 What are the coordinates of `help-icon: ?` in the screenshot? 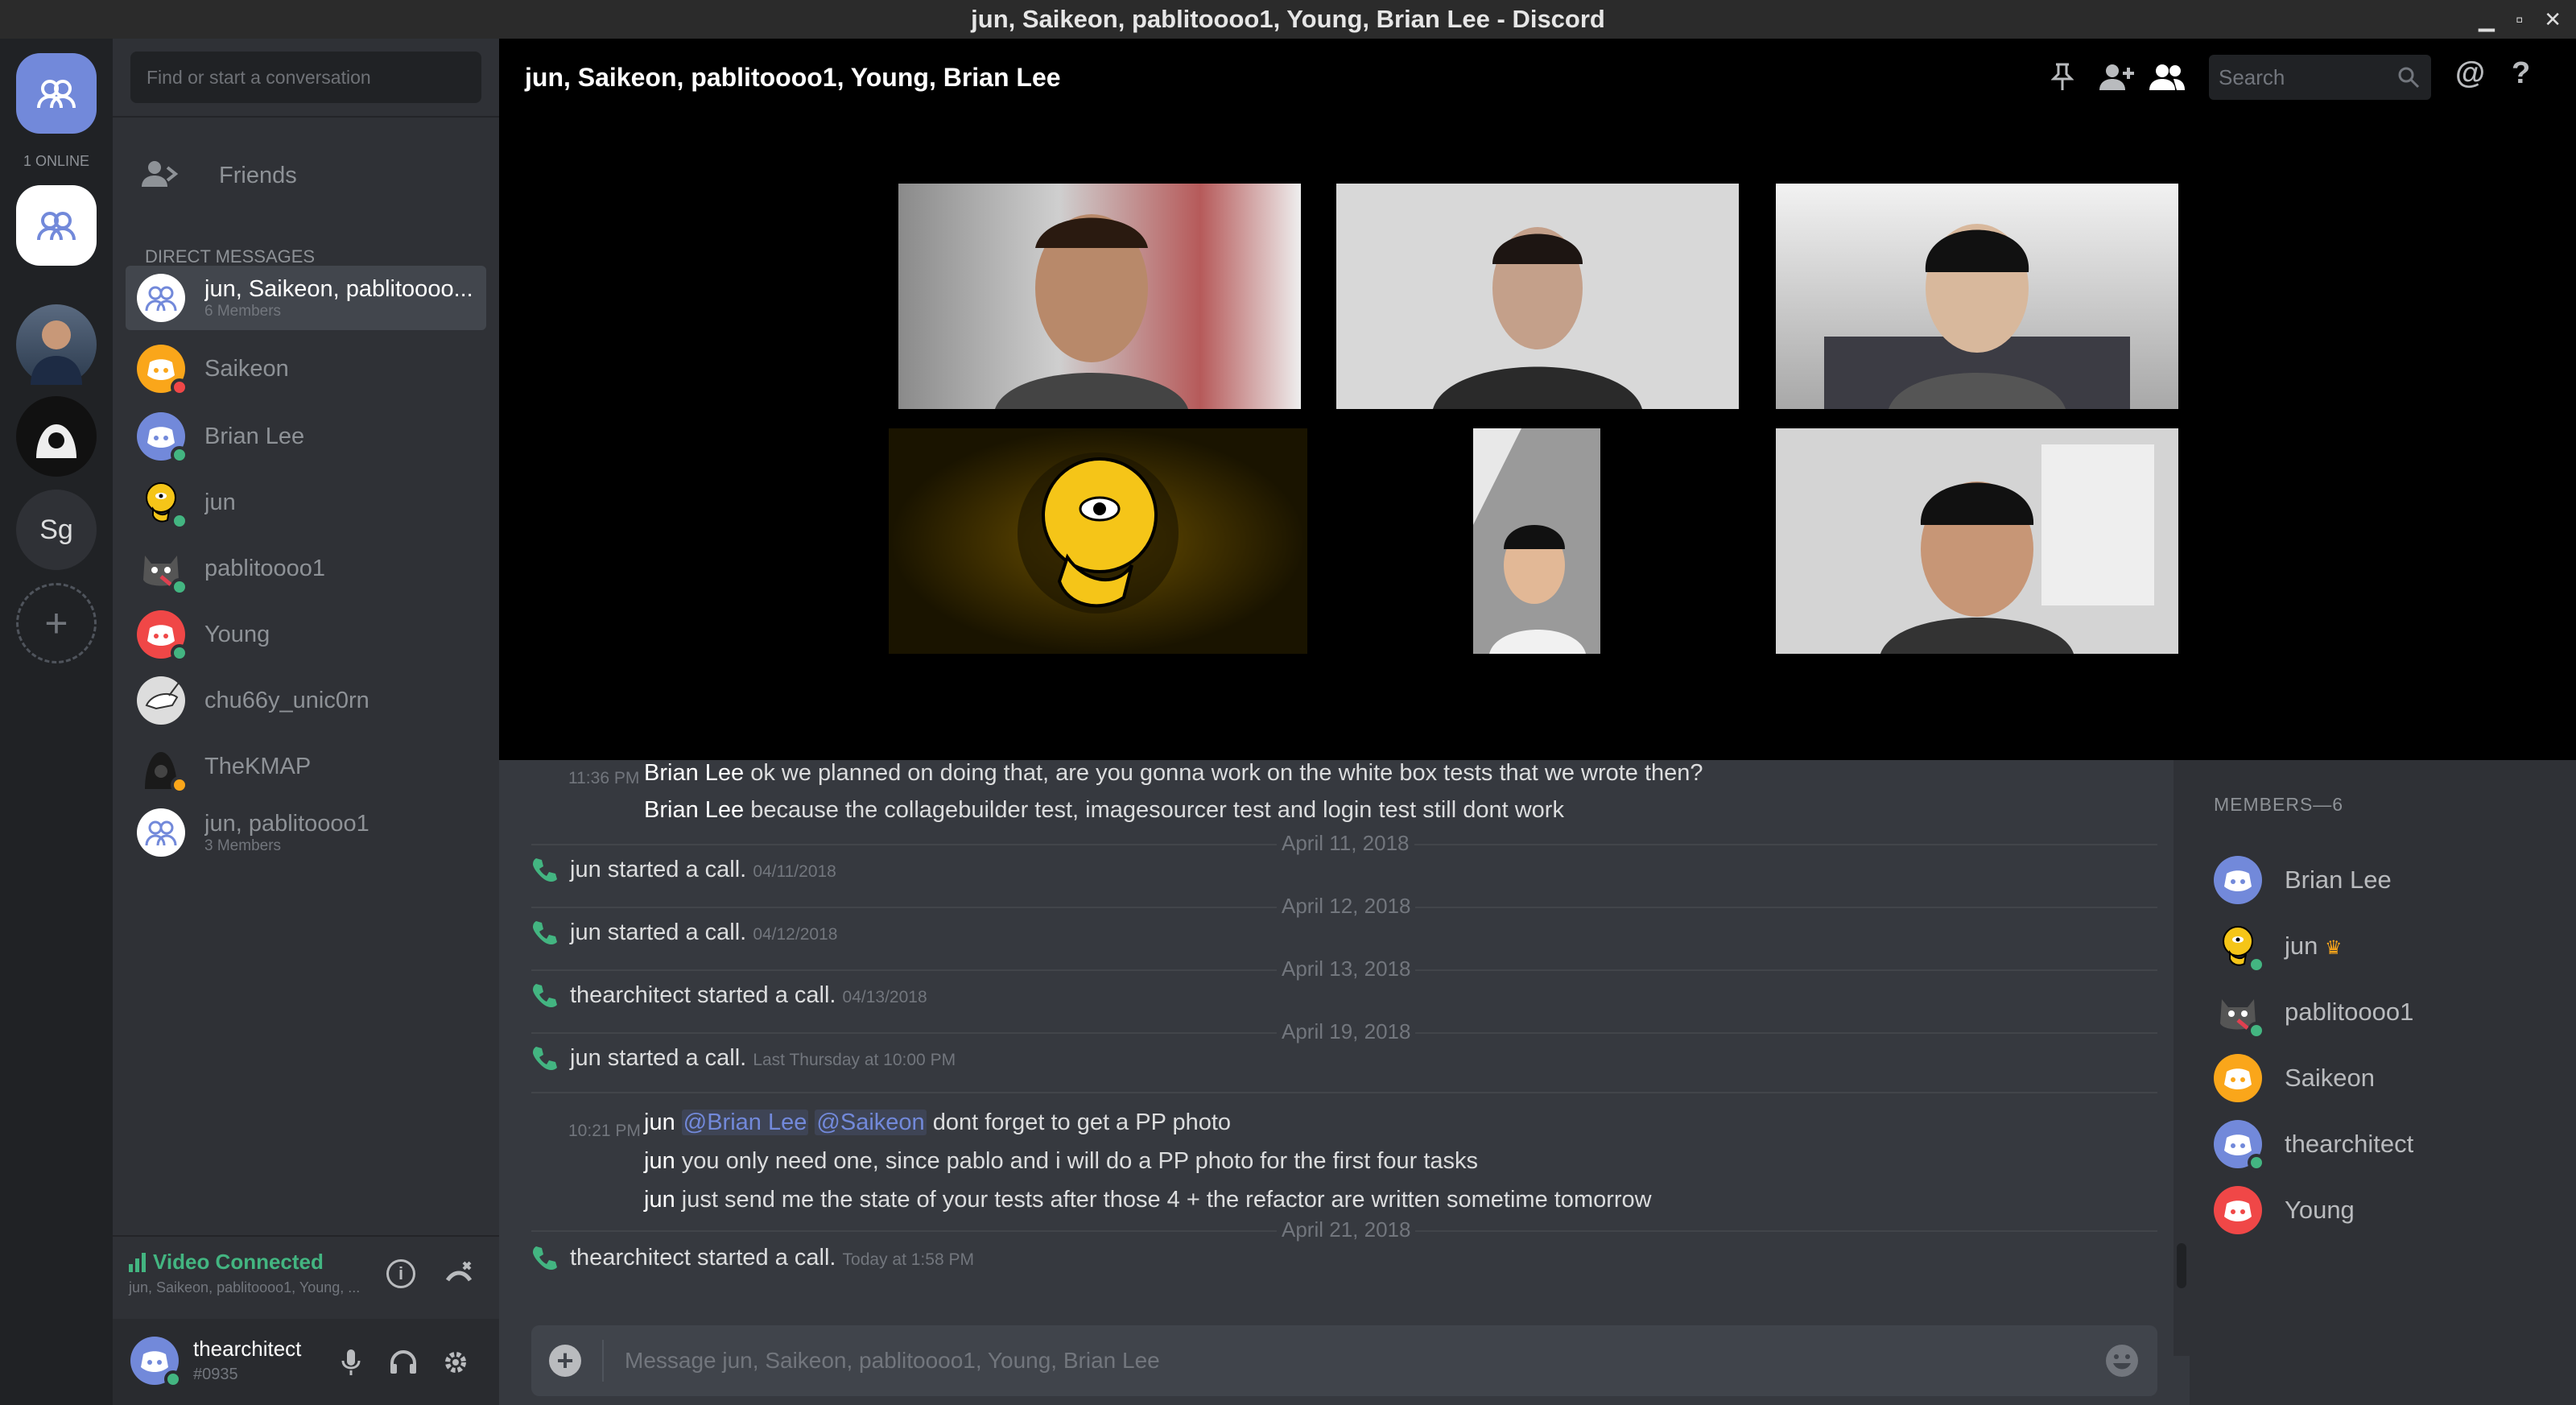 It's located at (2521, 73).